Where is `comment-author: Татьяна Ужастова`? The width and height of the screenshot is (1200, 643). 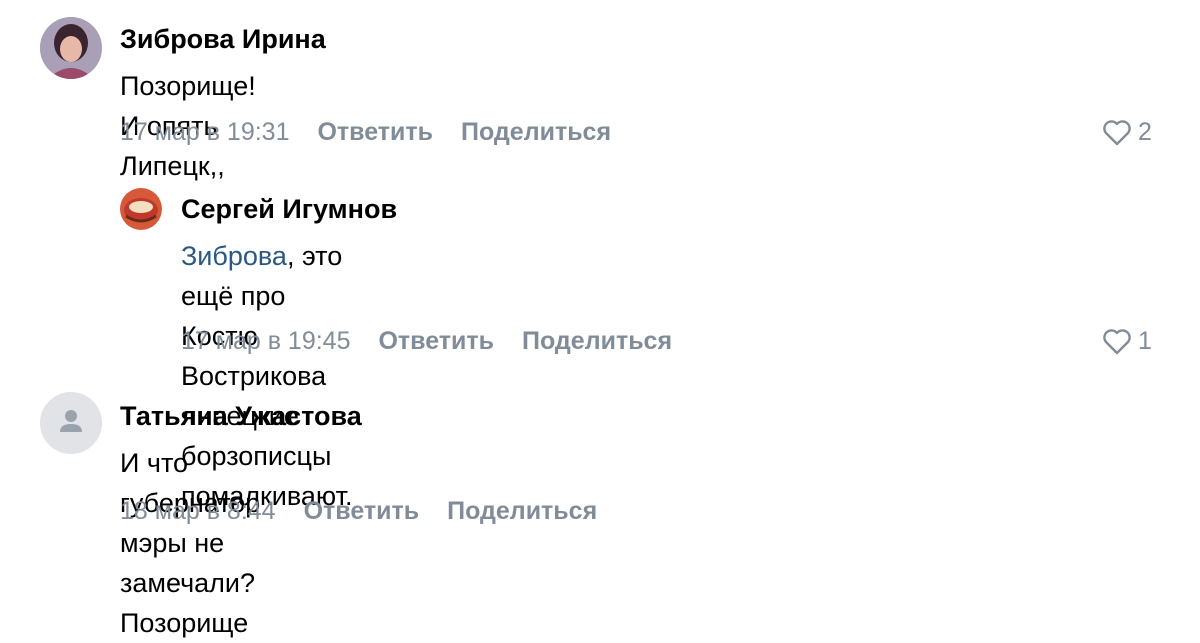 comment-author: Татьяна Ужастова is located at coordinates (241, 416).